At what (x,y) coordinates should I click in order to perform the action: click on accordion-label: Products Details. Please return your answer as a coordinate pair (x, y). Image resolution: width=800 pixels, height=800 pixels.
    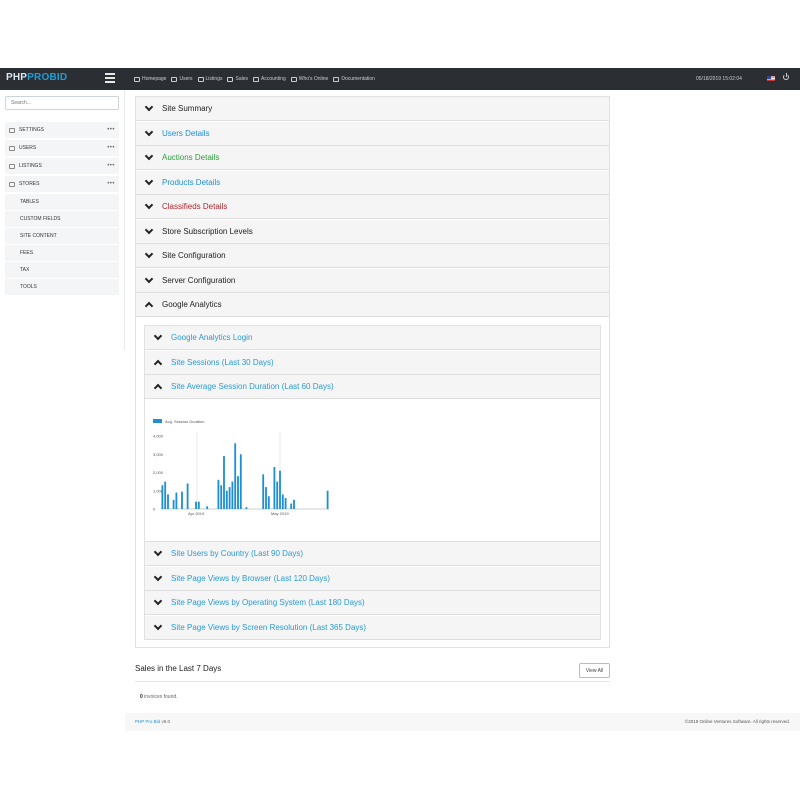
    Looking at the image, I should click on (191, 182).